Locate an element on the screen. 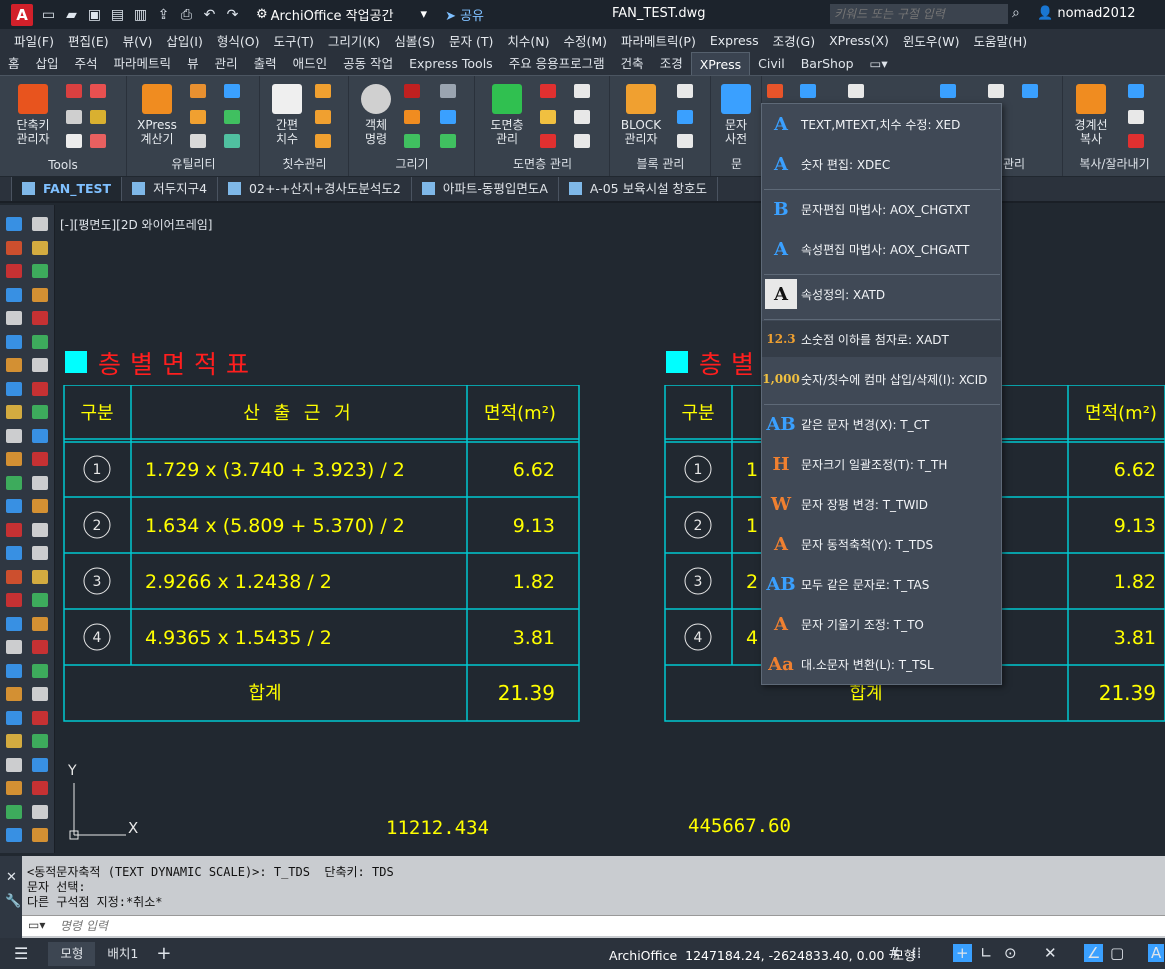  flyout-item: AB 모두 같은 문자로: T_TAS is located at coordinates (881, 584).